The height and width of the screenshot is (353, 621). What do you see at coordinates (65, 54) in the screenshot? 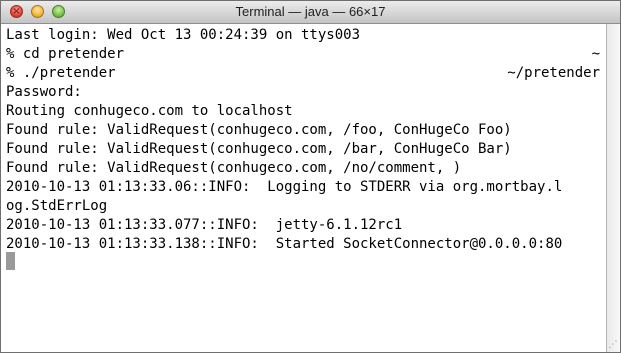
I see `terminal-line: % cd pretender` at bounding box center [65, 54].